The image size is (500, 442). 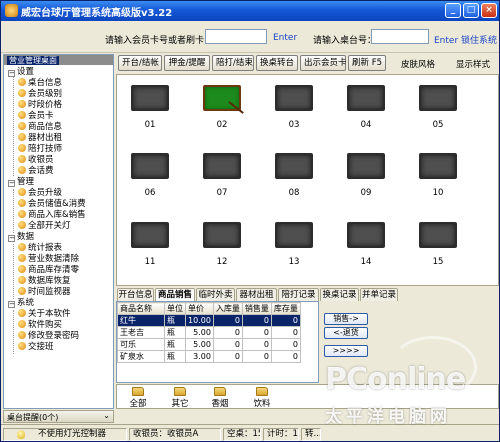 What do you see at coordinates (277, 63) in the screenshot?
I see `toolbar-button: 换桌转台` at bounding box center [277, 63].